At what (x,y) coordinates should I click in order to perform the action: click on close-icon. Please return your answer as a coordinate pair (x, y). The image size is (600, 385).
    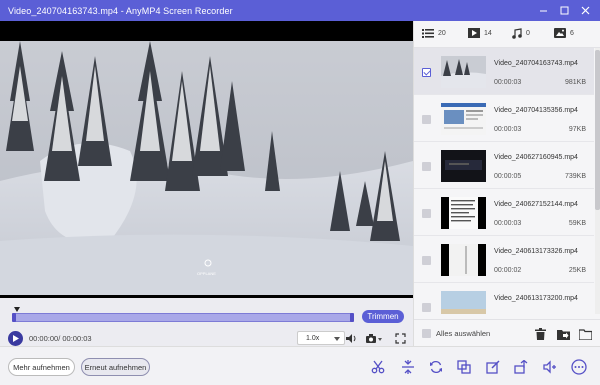
    Looking at the image, I should click on (585, 10).